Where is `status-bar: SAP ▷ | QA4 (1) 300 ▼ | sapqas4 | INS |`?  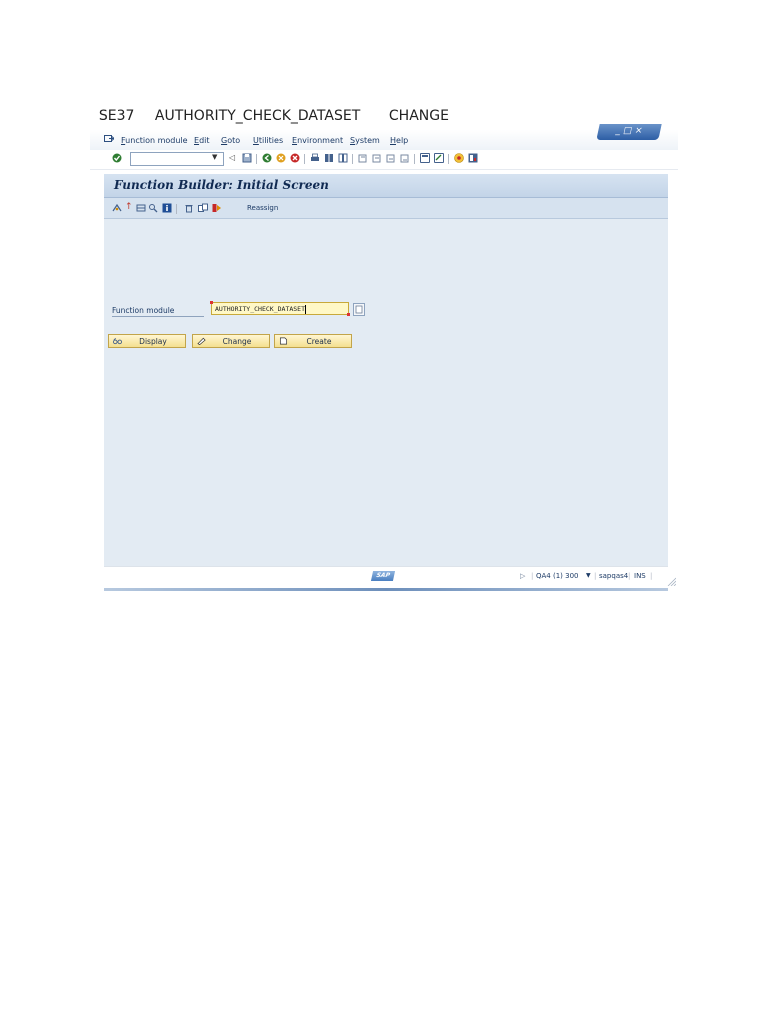 status-bar: SAP ▷ | QA4 (1) 300 ▼ | sapqas4 | INS | is located at coordinates (386, 576).